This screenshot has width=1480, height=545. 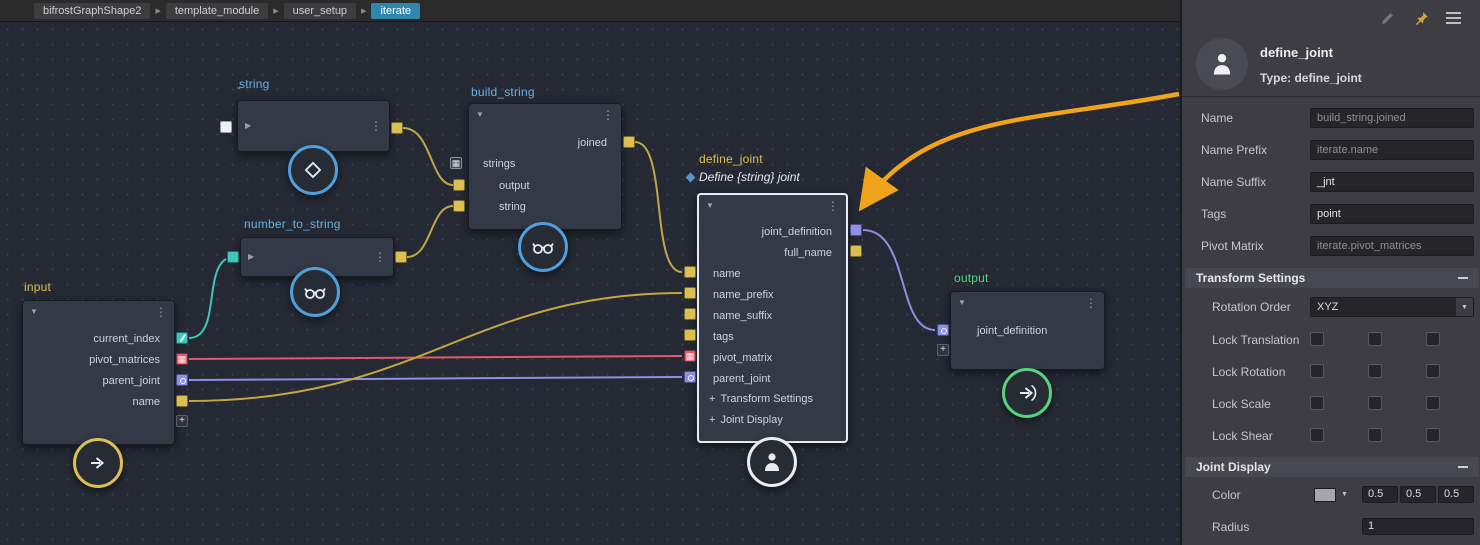 I want to click on lock-translation-z-checkbox, so click(x=1433, y=339).